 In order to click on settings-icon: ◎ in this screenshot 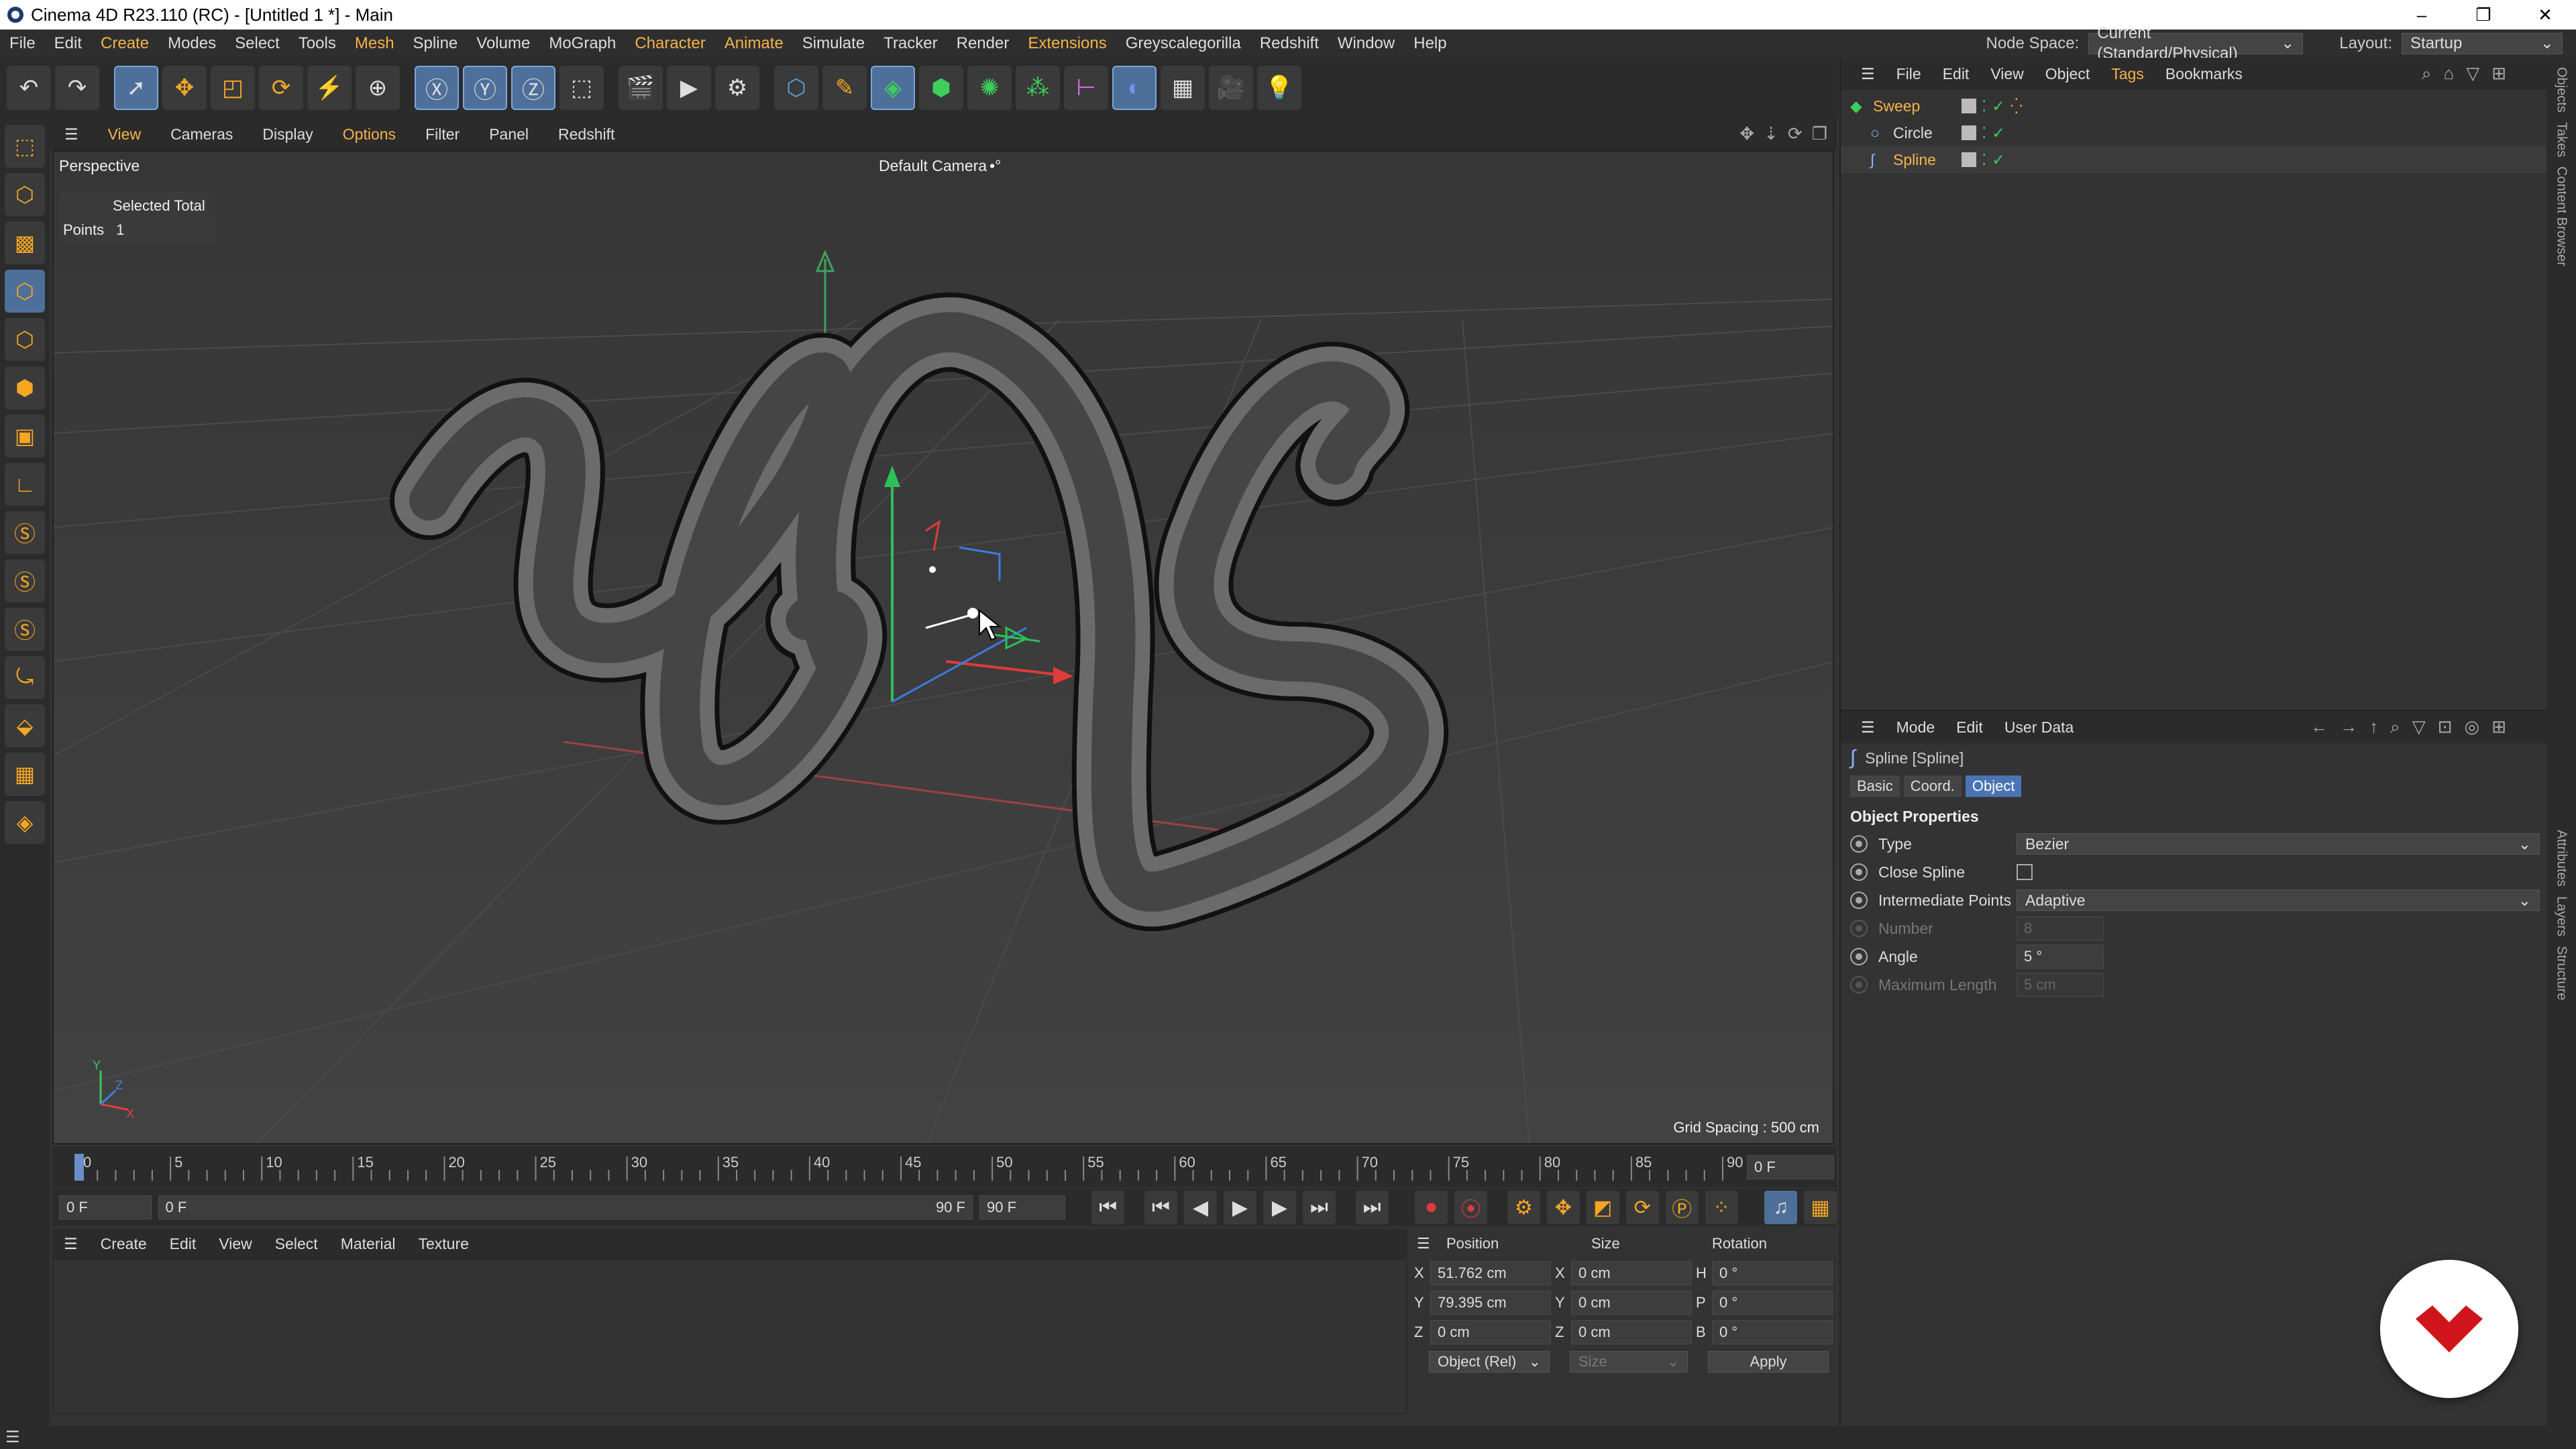, I will do `click(2472, 727)`.